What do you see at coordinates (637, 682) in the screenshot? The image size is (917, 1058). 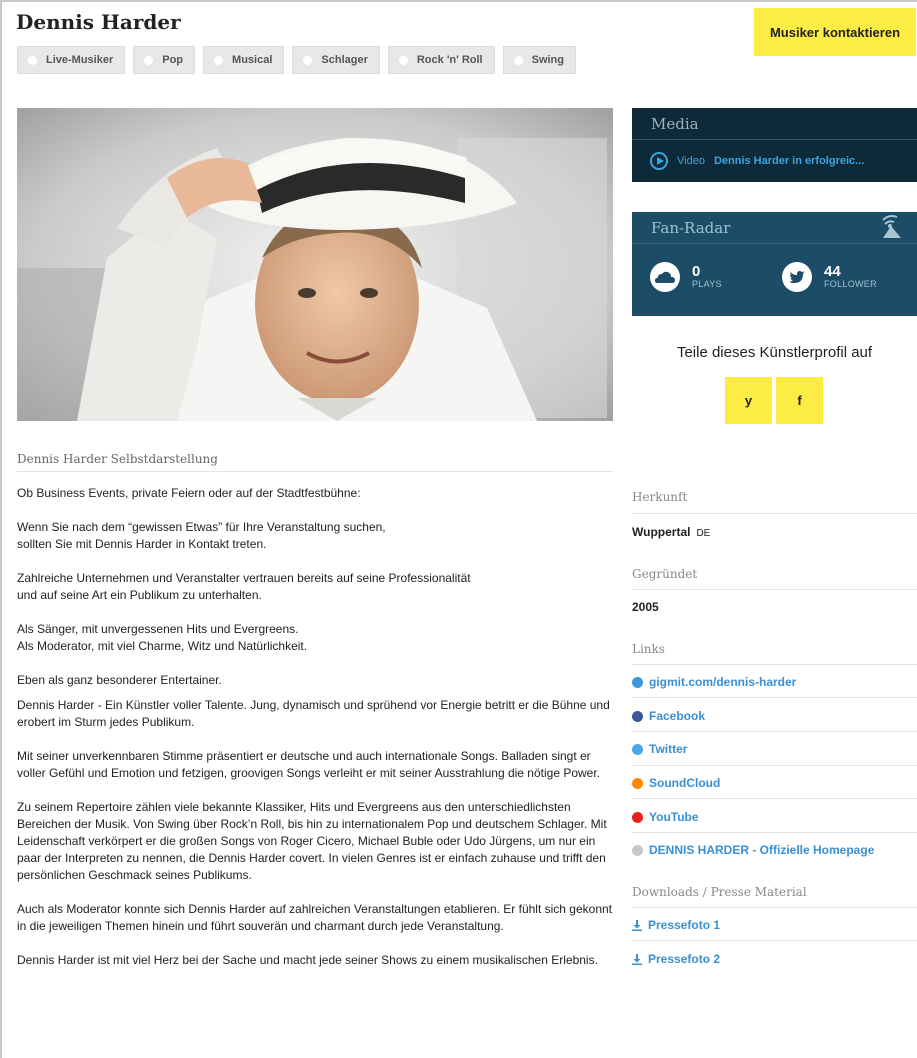 I see `link-dot-icon` at bounding box center [637, 682].